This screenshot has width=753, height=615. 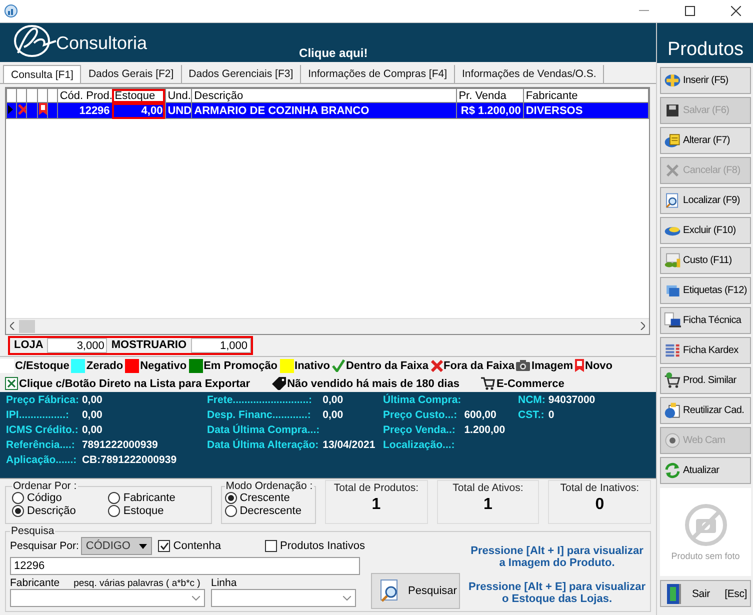 I want to click on info-label: Preço Custo...:, so click(x=420, y=416).